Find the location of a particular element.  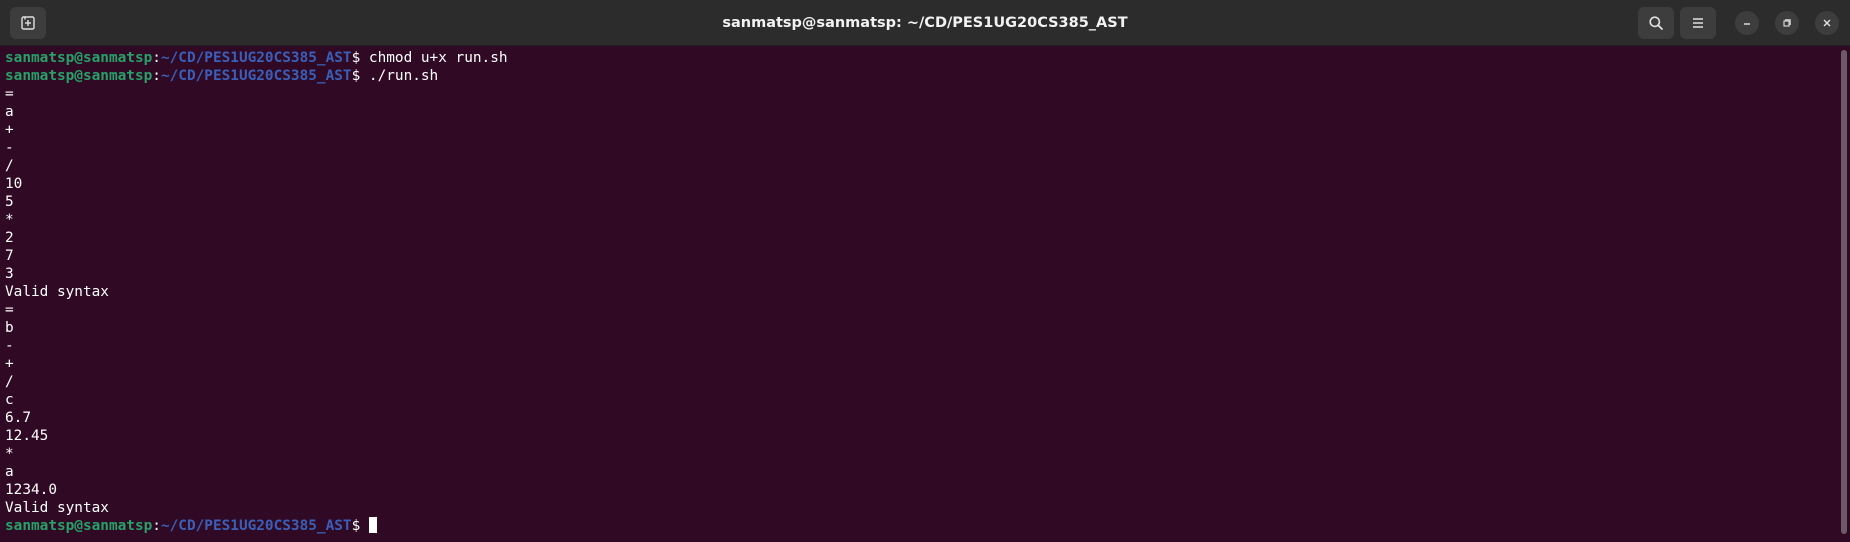

restore-icon is located at coordinates (1787, 23).